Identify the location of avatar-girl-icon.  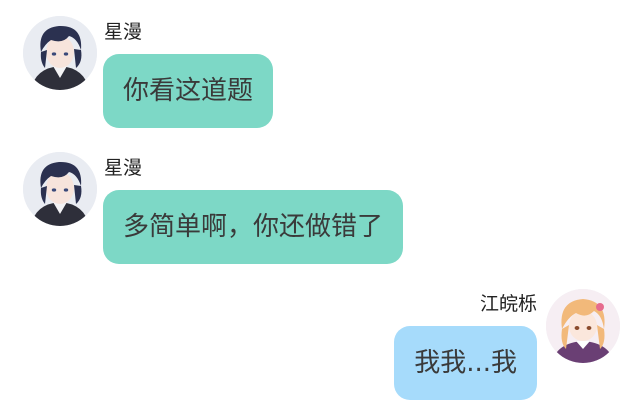
(583, 326).